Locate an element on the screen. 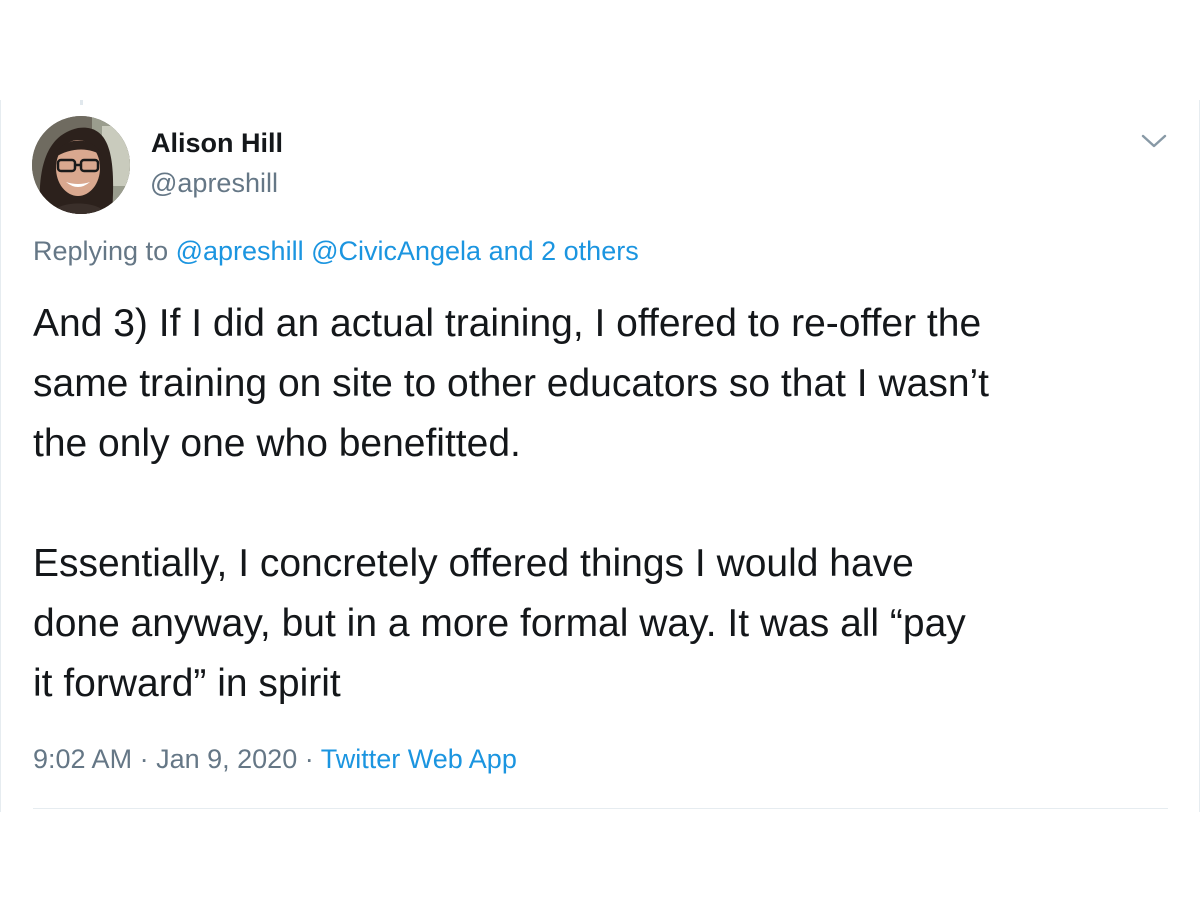  left-border is located at coordinates (0, 456).